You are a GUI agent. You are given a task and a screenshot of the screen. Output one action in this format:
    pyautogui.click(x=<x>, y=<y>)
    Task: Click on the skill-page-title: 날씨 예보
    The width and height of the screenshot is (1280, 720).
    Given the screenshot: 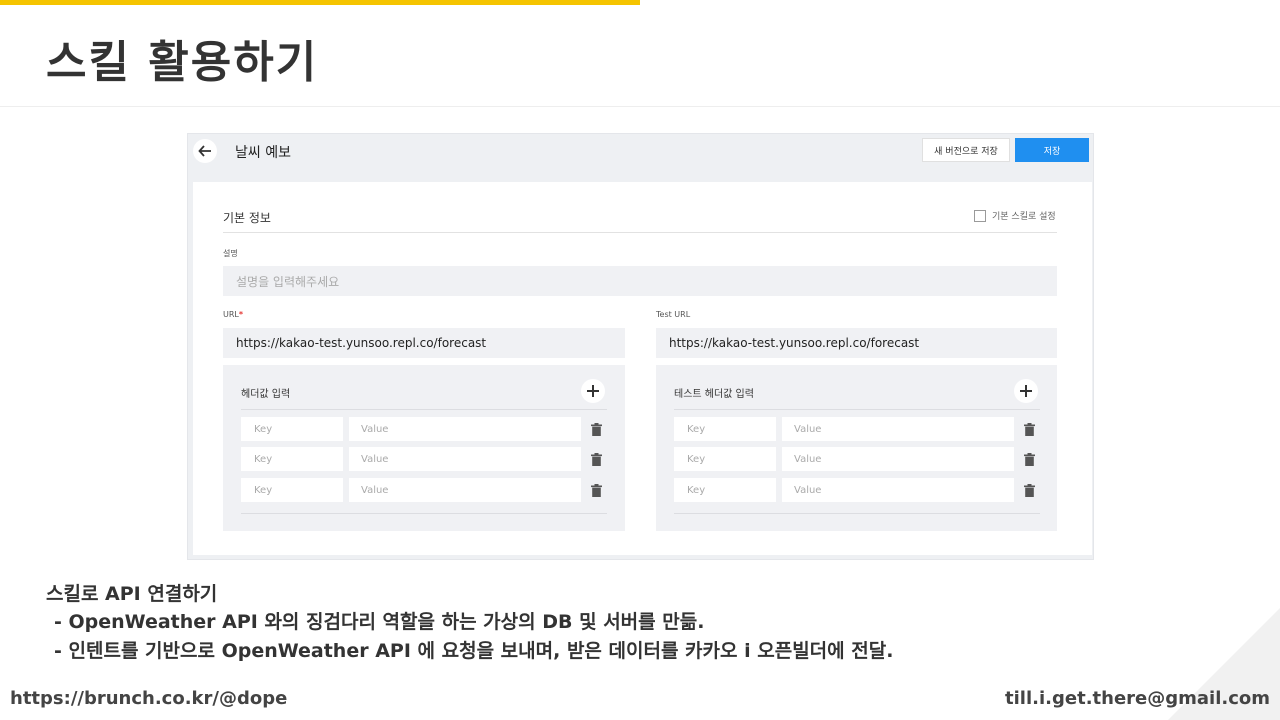 What is the action you would take?
    pyautogui.click(x=263, y=153)
    